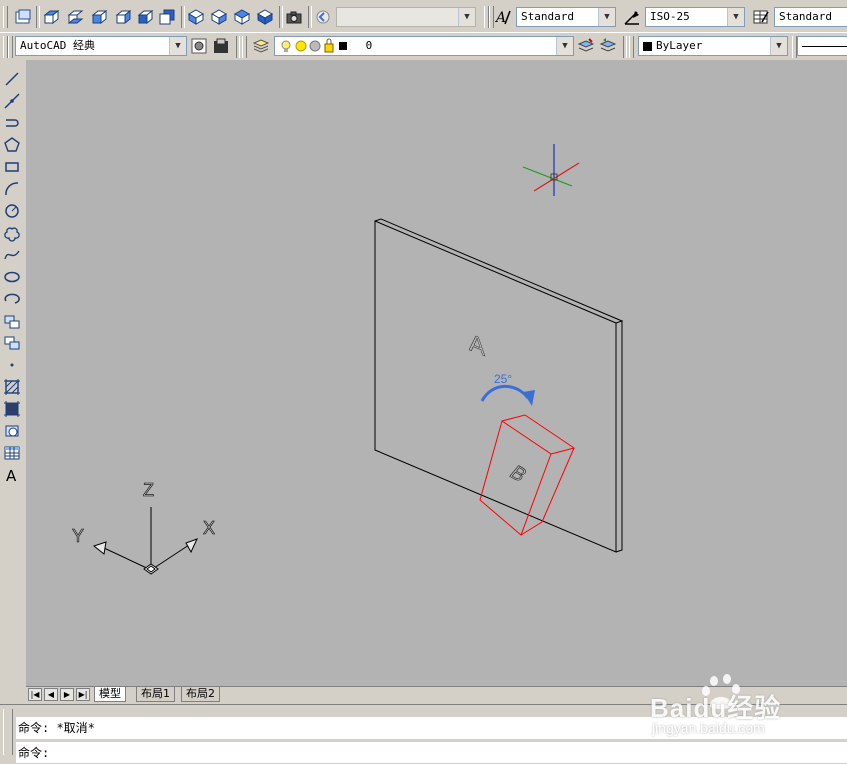 The width and height of the screenshot is (847, 764). What do you see at coordinates (12, 387) in the screenshot?
I see `hatch-tool-icon` at bounding box center [12, 387].